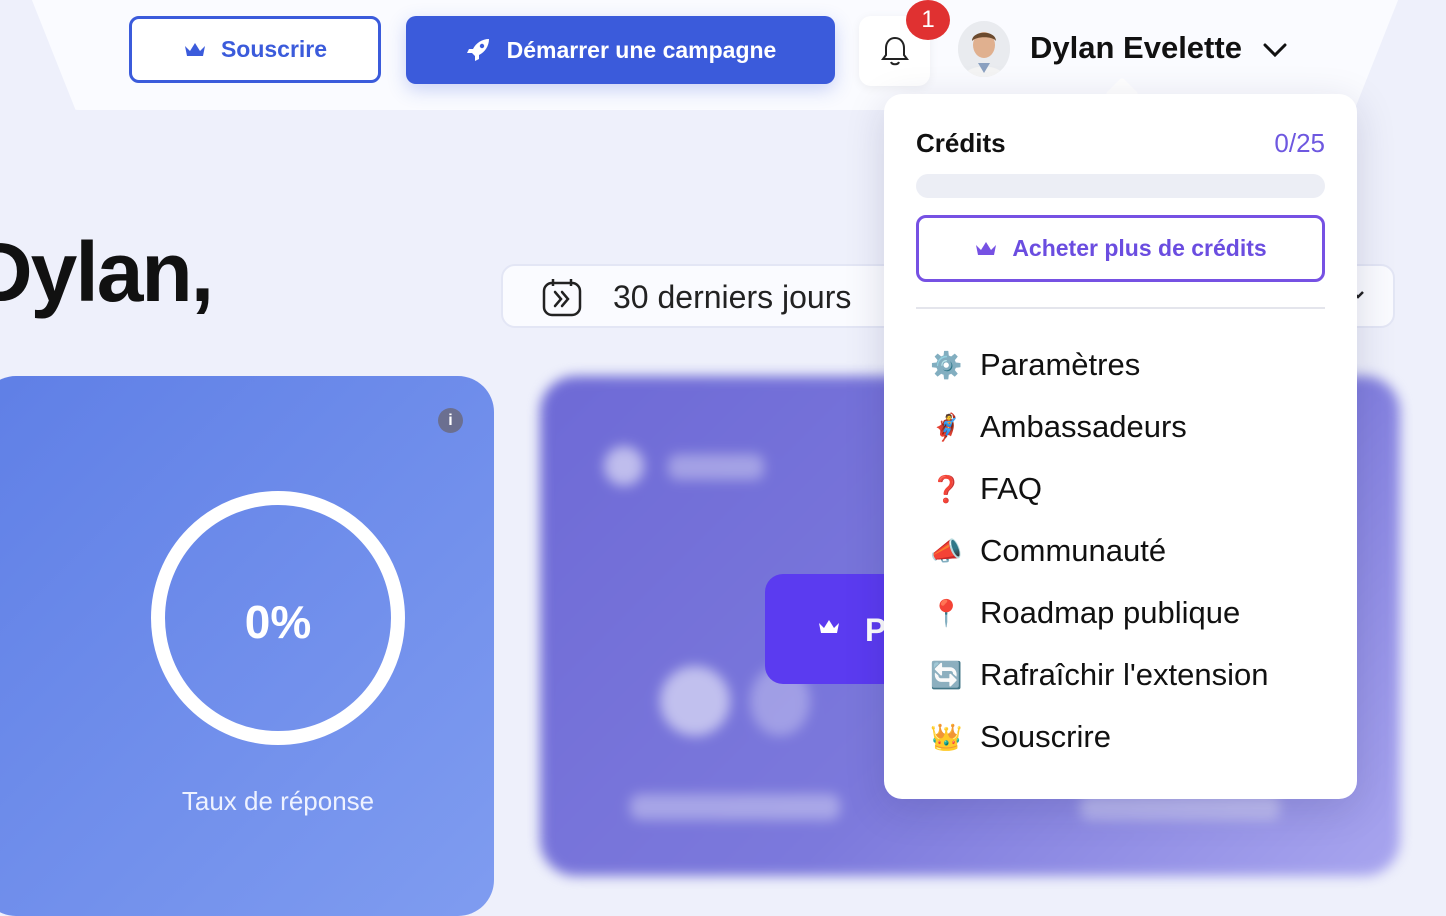 Image resolution: width=1446 pixels, height=916 pixels. What do you see at coordinates (1299, 143) in the screenshot?
I see `credits-value: 0/25` at bounding box center [1299, 143].